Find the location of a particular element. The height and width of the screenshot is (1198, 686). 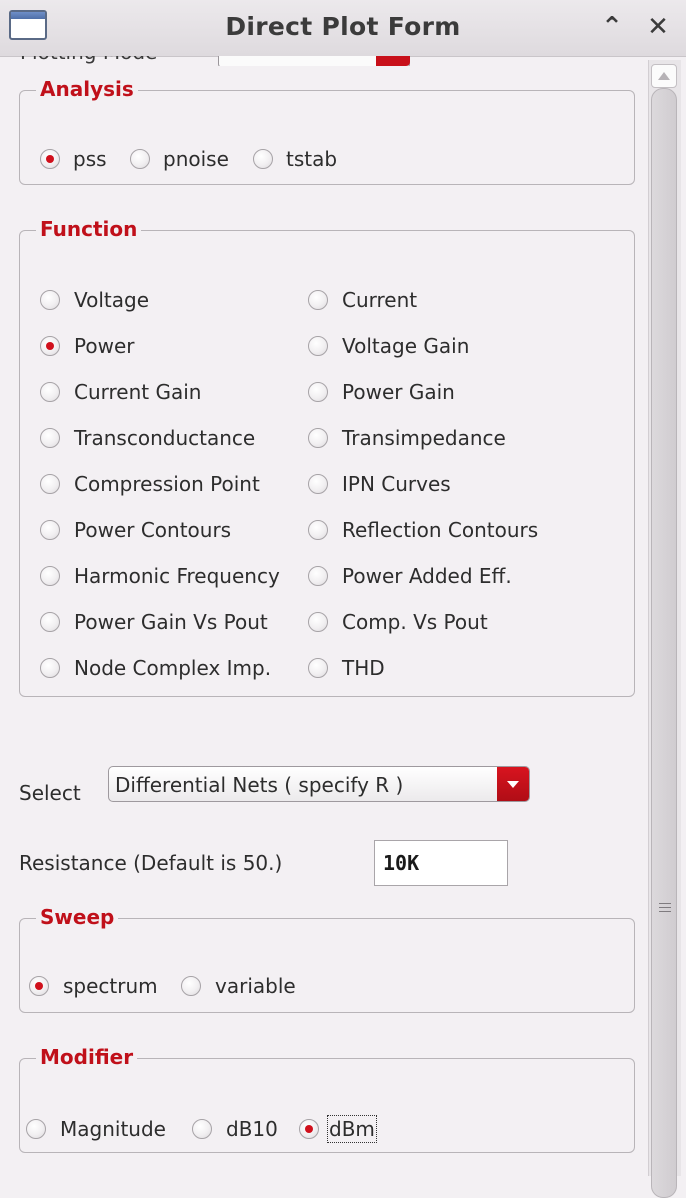

chevron-down-icon is located at coordinates (513, 784).